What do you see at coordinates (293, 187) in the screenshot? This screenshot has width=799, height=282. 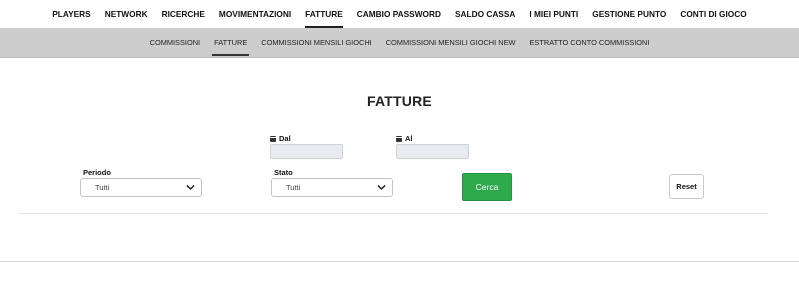 I see `stato-selected-value: Tutti` at bounding box center [293, 187].